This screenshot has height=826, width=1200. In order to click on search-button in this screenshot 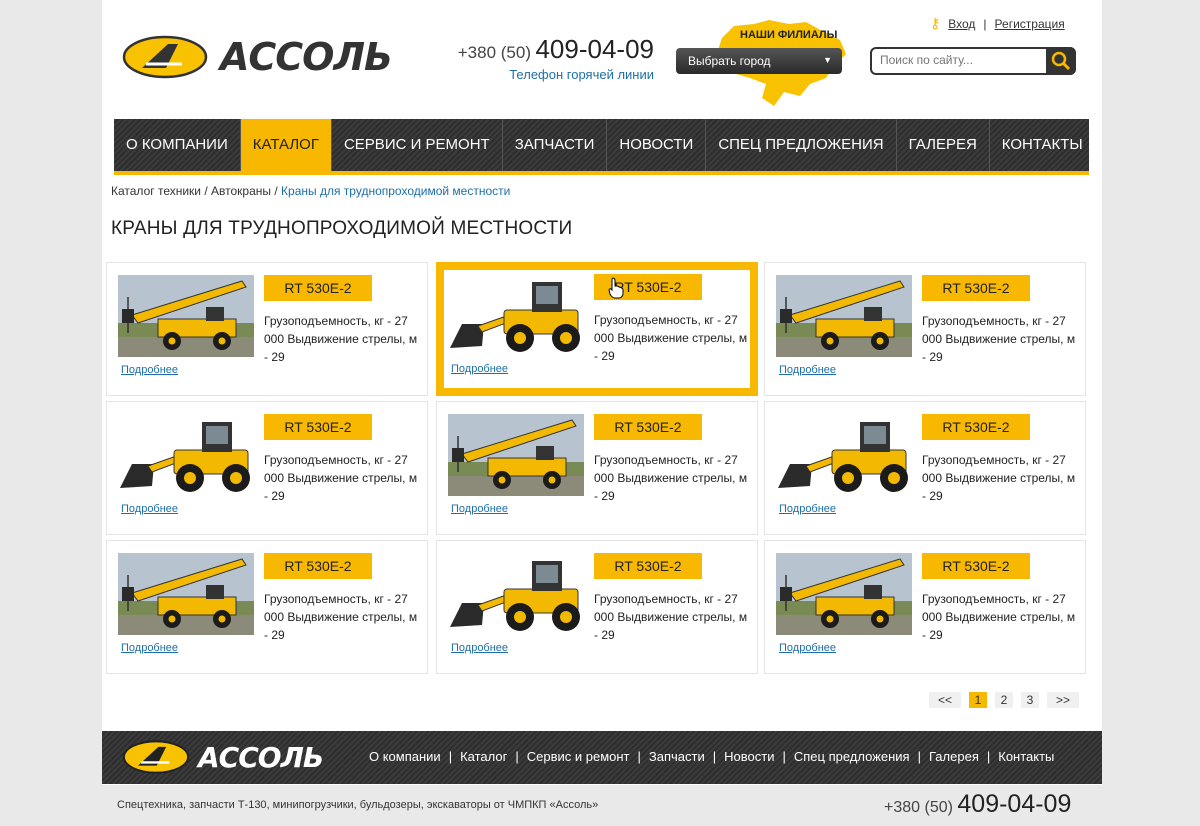, I will do `click(1061, 61)`.